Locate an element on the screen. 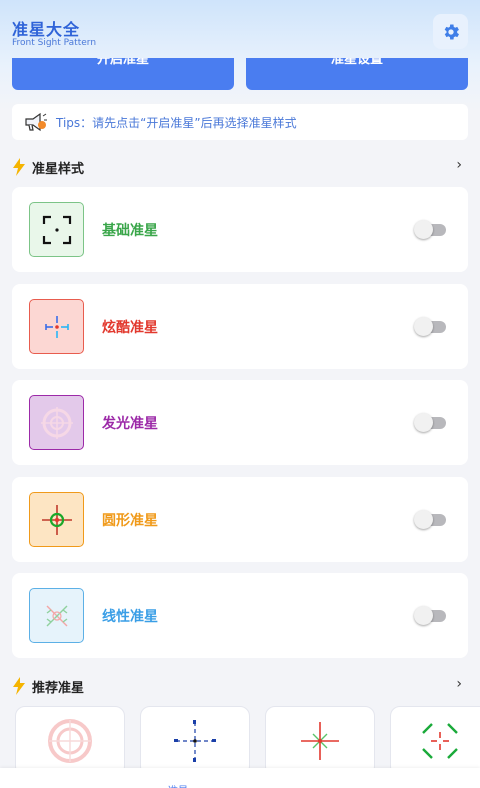  red-green-crosshair-icon is located at coordinates (320, 741).